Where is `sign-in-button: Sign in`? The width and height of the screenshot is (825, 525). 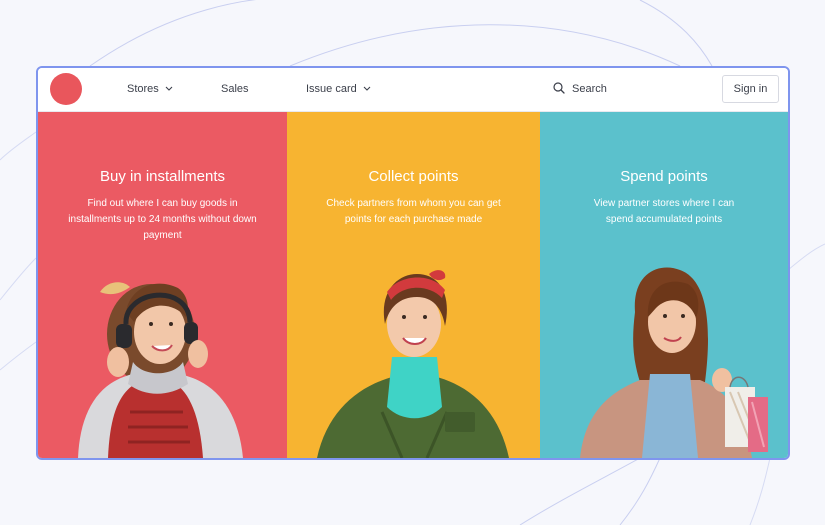 sign-in-button: Sign in is located at coordinates (750, 89).